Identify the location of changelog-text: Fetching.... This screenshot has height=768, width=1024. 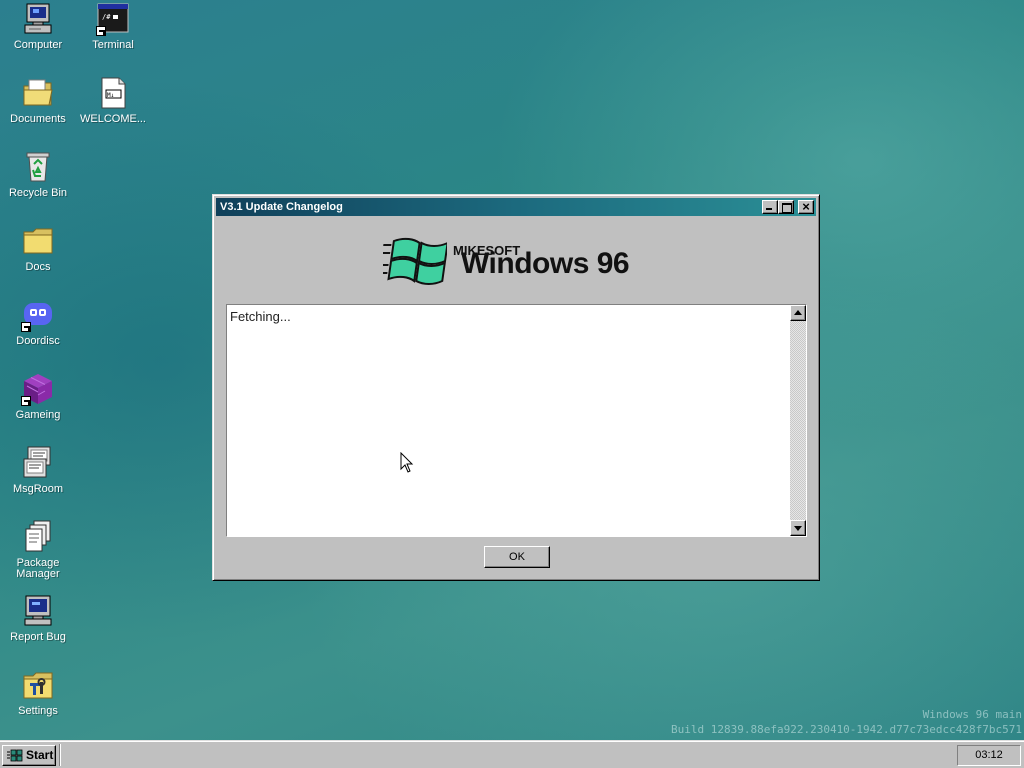
(260, 316).